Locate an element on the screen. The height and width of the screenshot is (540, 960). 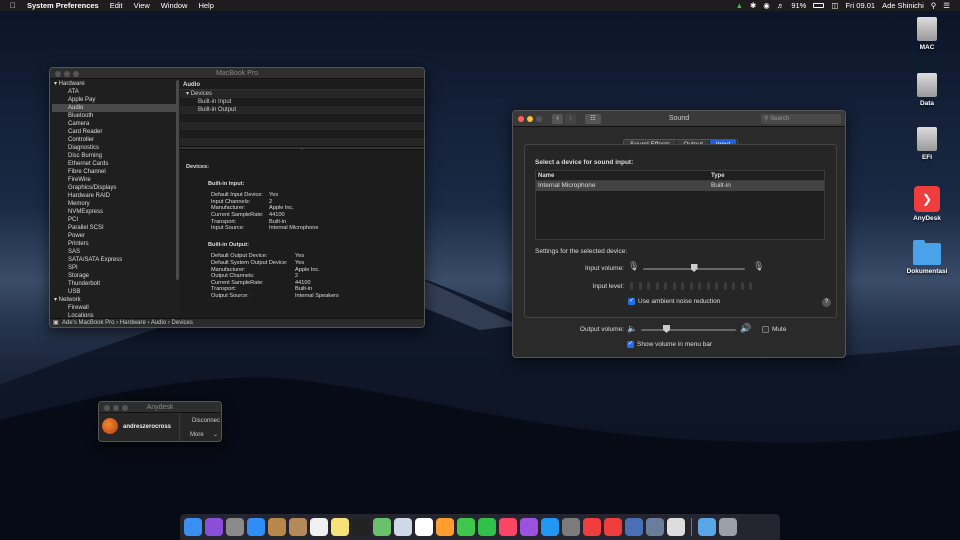
battery-icon is located at coordinates (819, 5).